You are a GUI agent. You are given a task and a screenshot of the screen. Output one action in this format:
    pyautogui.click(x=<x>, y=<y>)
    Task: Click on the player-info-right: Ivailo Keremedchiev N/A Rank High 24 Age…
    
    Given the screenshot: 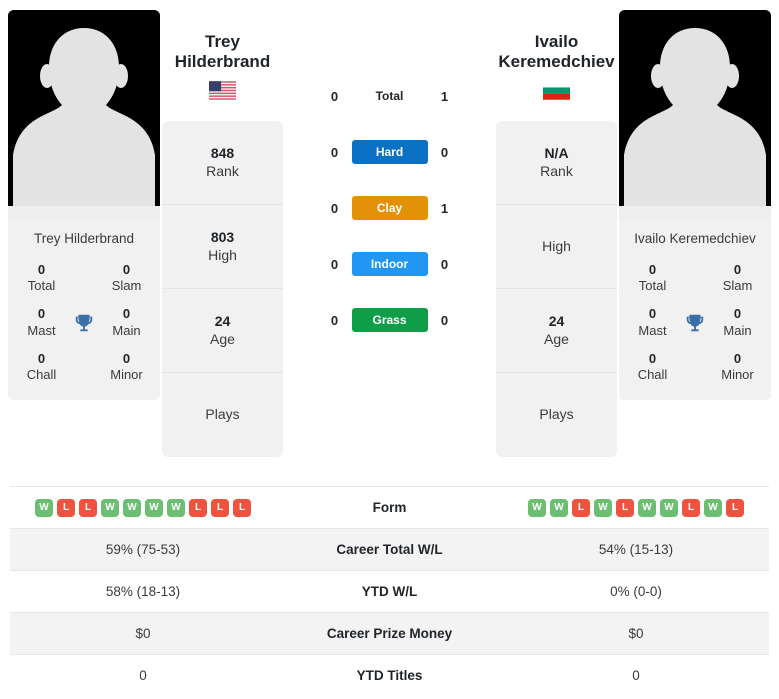 What is the action you would take?
    pyautogui.click(x=556, y=234)
    